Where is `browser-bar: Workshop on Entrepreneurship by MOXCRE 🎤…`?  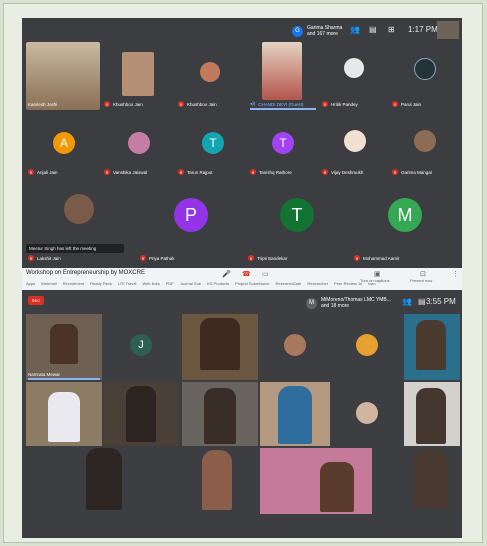 browser-bar: Workshop on Entrepreneurship by MOXCRE 🎤… is located at coordinates (242, 279).